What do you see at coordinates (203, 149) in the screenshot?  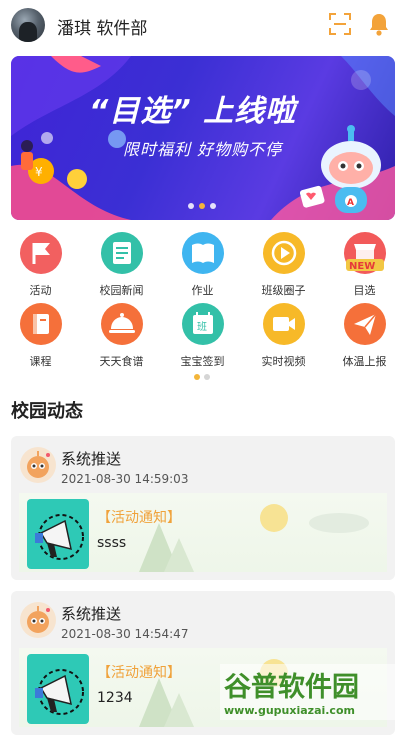 I see `banner-subtitle: 限时福利 好物购不停` at bounding box center [203, 149].